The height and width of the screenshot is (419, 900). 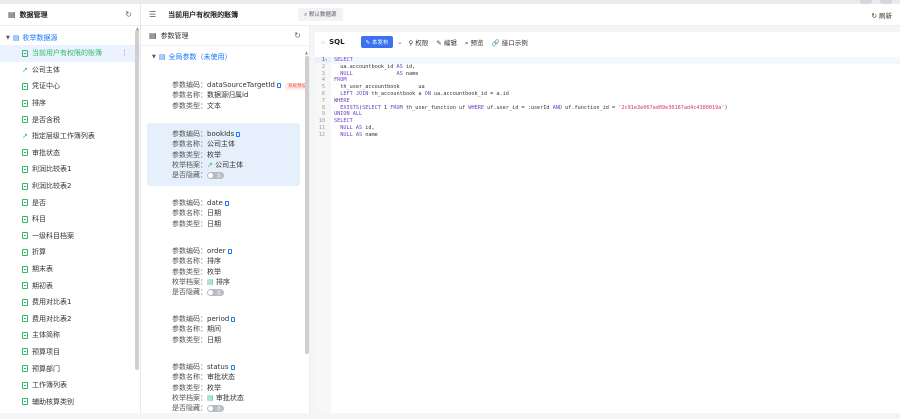 What do you see at coordinates (67, 53) in the screenshot?
I see `sidebar-item-label: 当前用户有权限的账簿` at bounding box center [67, 53].